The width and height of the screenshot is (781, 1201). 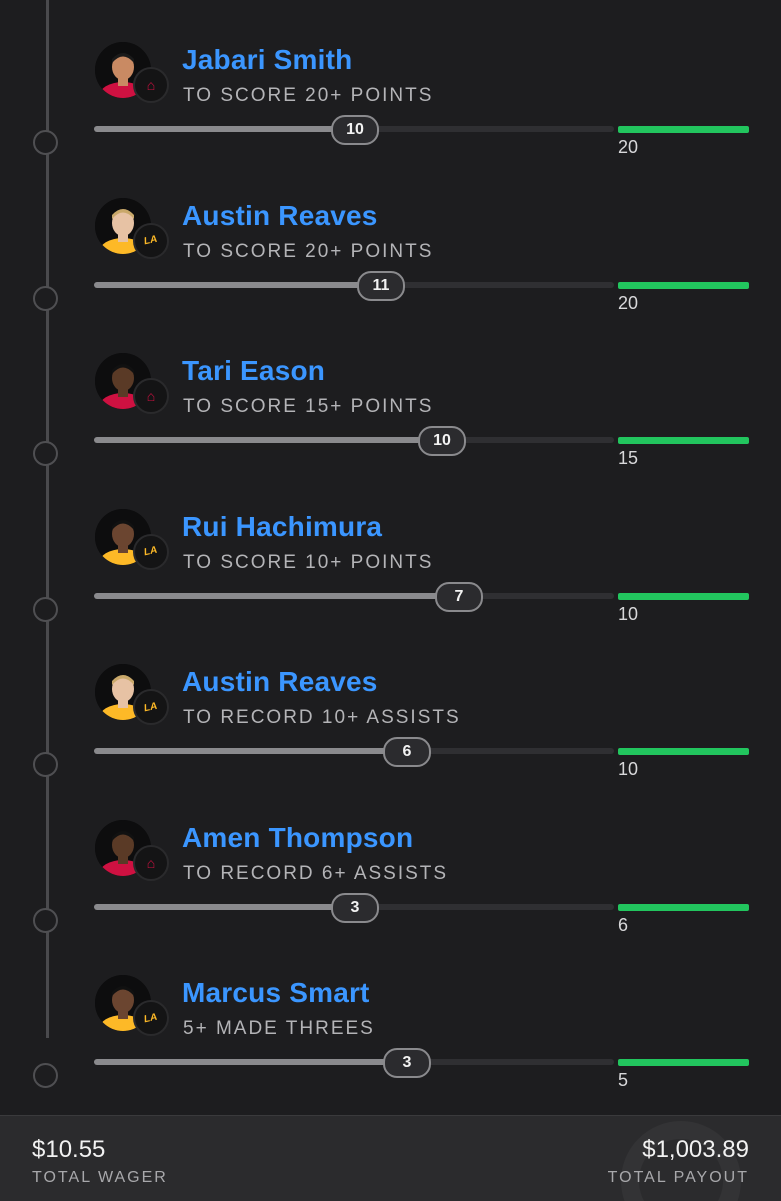 What do you see at coordinates (279, 1028) in the screenshot?
I see `prop-description: 5+ MADE THREES` at bounding box center [279, 1028].